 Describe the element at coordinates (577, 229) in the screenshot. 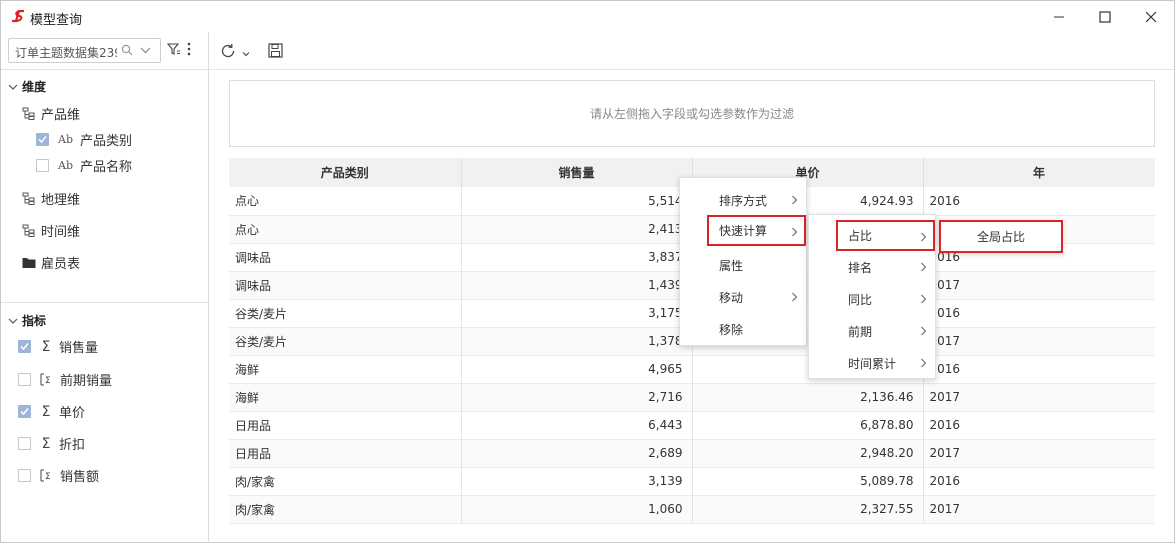

I see `table-cell: 2,413` at that location.